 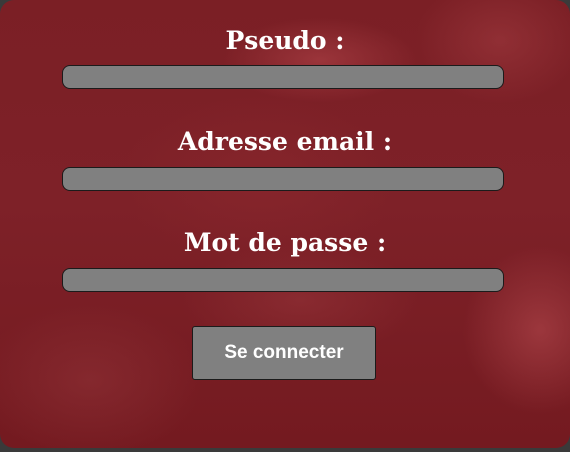 I want to click on email-label: Adresse email :, so click(x=285, y=141).